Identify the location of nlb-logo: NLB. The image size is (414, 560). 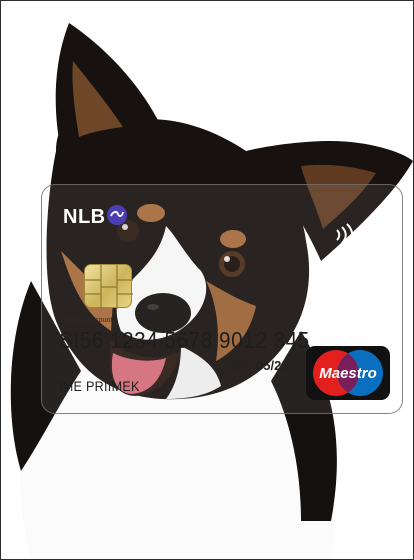
(95, 216).